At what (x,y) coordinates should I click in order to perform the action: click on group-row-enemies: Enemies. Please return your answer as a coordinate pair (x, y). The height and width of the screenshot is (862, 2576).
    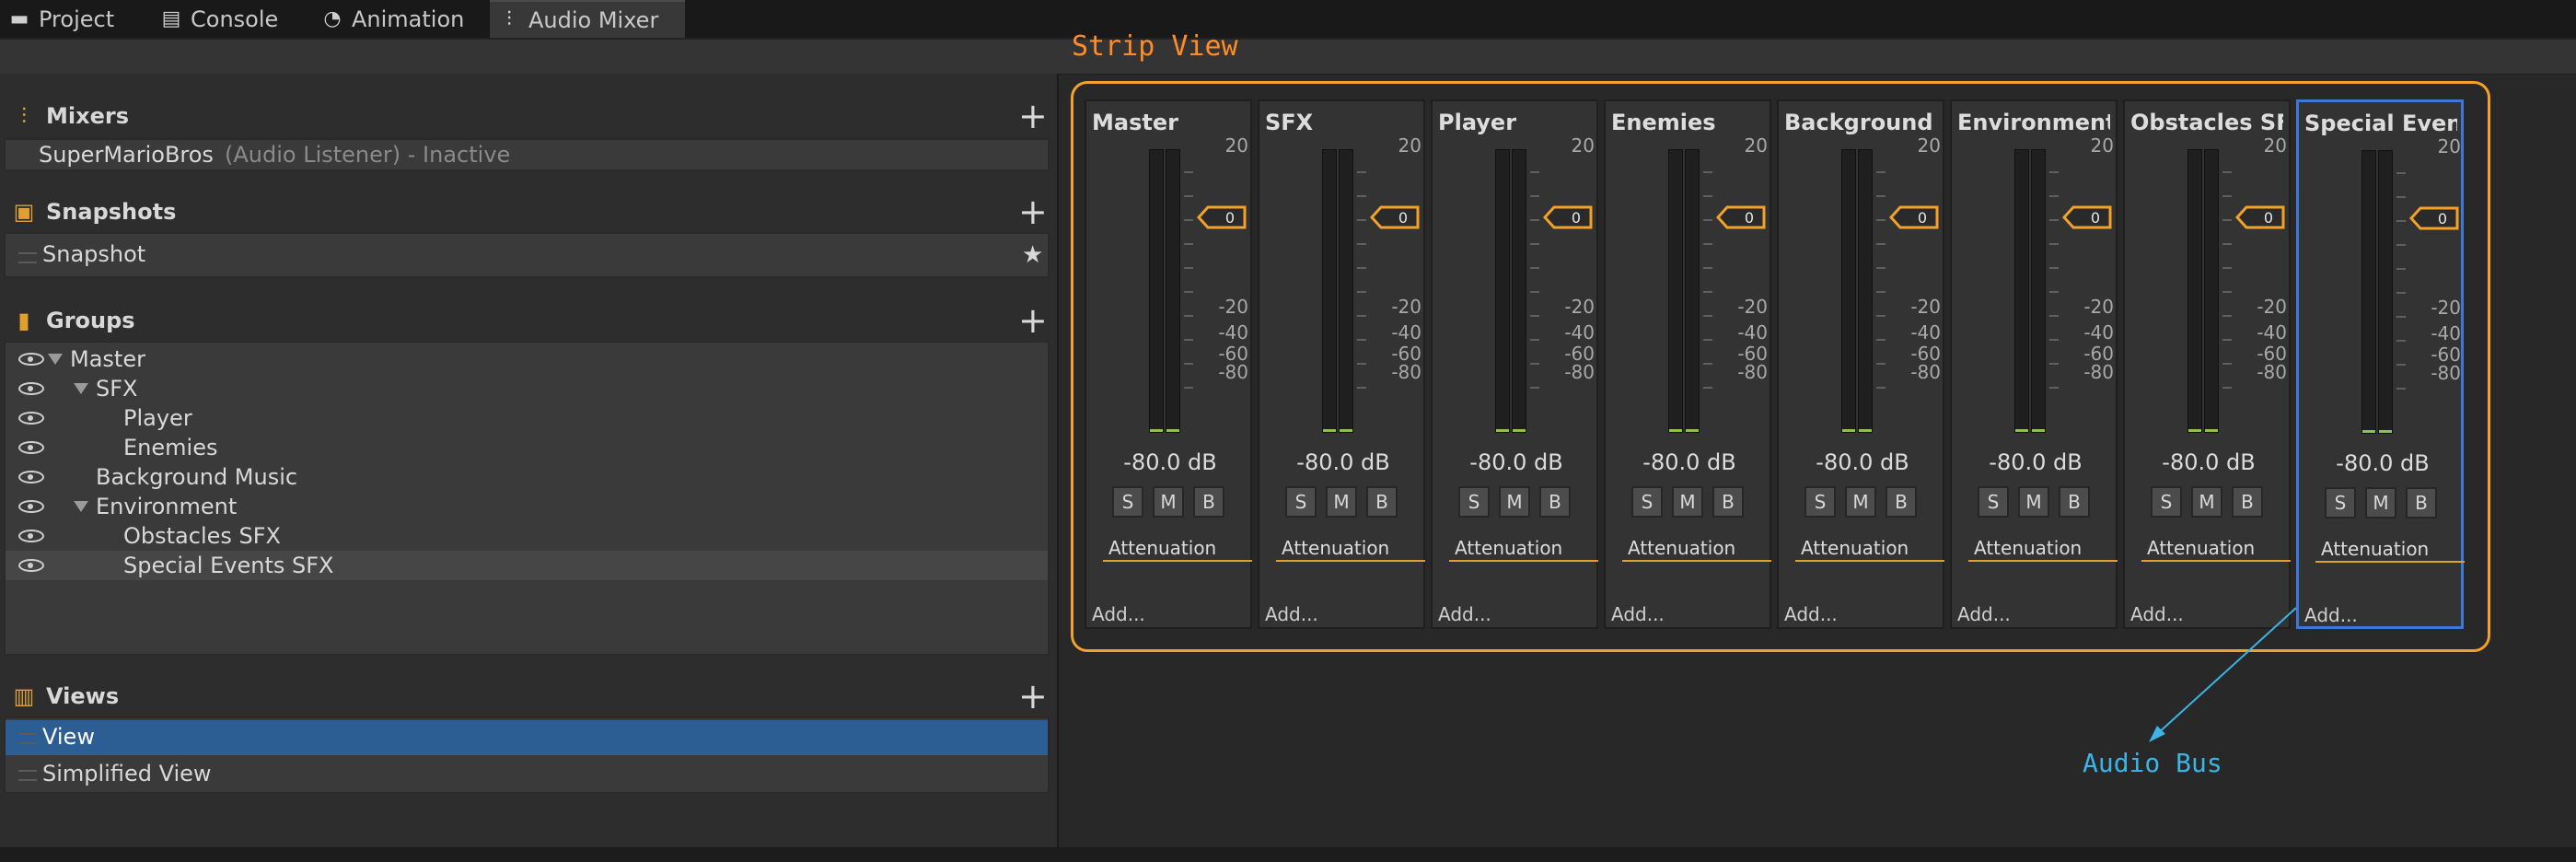
    Looking at the image, I should click on (527, 447).